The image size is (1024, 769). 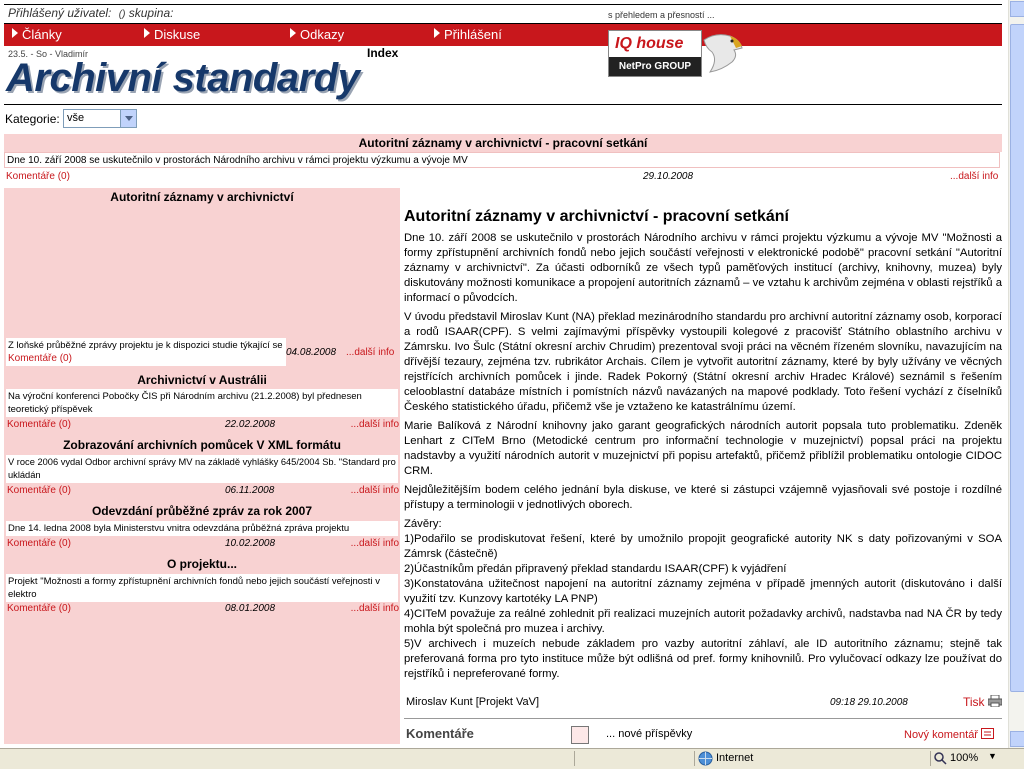 What do you see at coordinates (988, 733) in the screenshot?
I see `comment-icon` at bounding box center [988, 733].